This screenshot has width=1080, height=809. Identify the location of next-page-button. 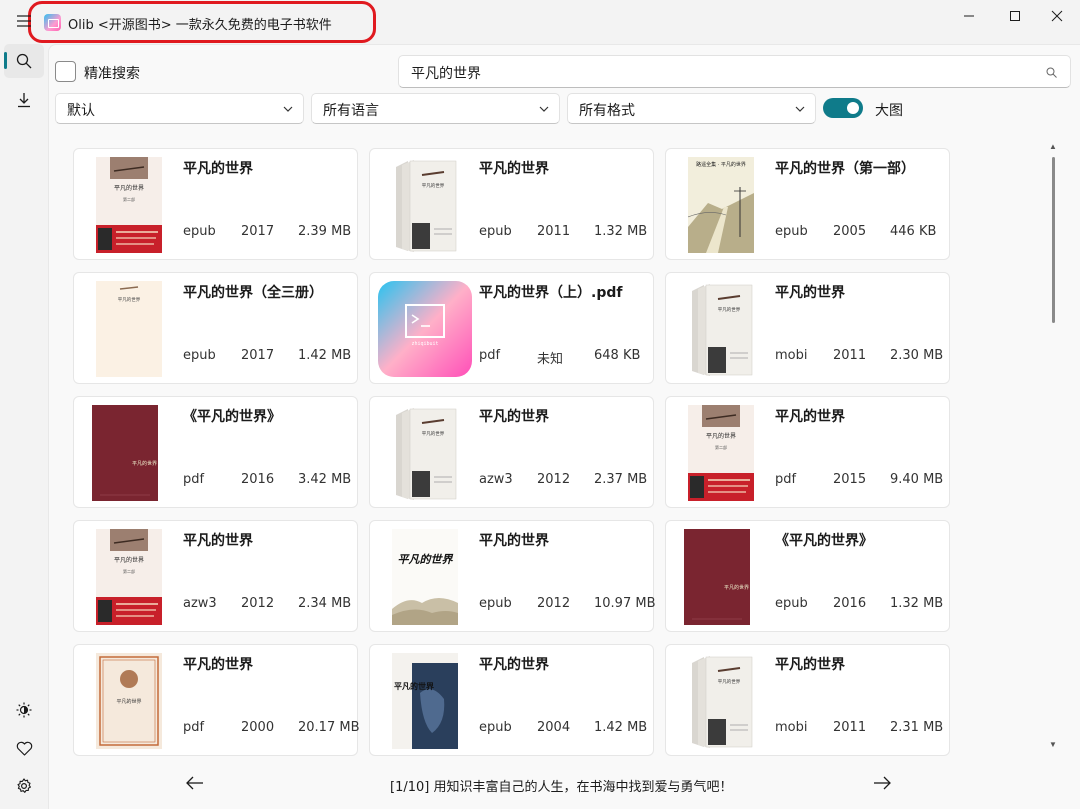
(882, 783).